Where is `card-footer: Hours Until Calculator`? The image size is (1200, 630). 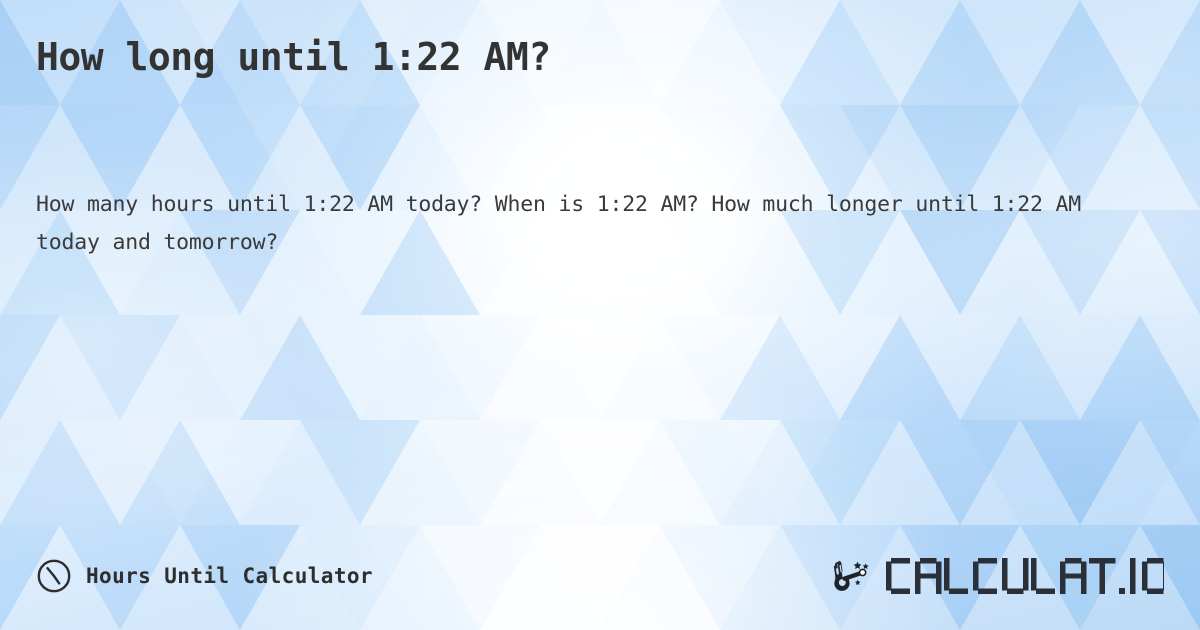
card-footer: Hours Until Calculator is located at coordinates (600, 576).